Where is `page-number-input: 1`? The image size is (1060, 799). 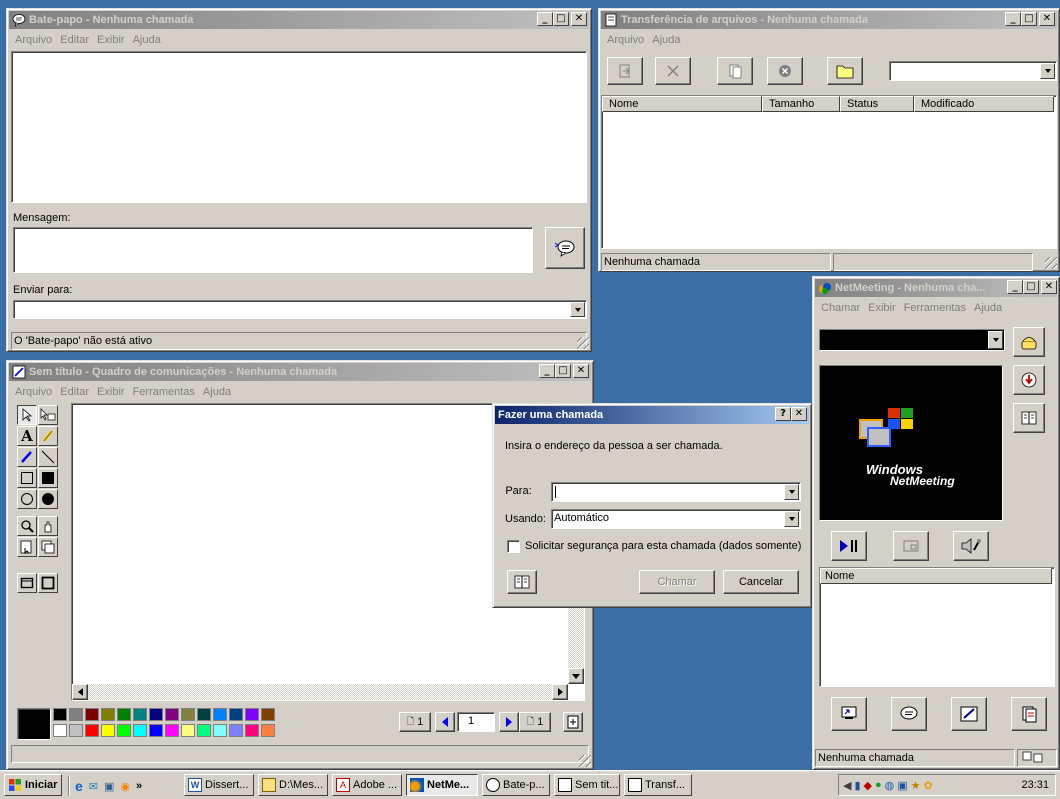
page-number-input: 1 is located at coordinates (476, 722).